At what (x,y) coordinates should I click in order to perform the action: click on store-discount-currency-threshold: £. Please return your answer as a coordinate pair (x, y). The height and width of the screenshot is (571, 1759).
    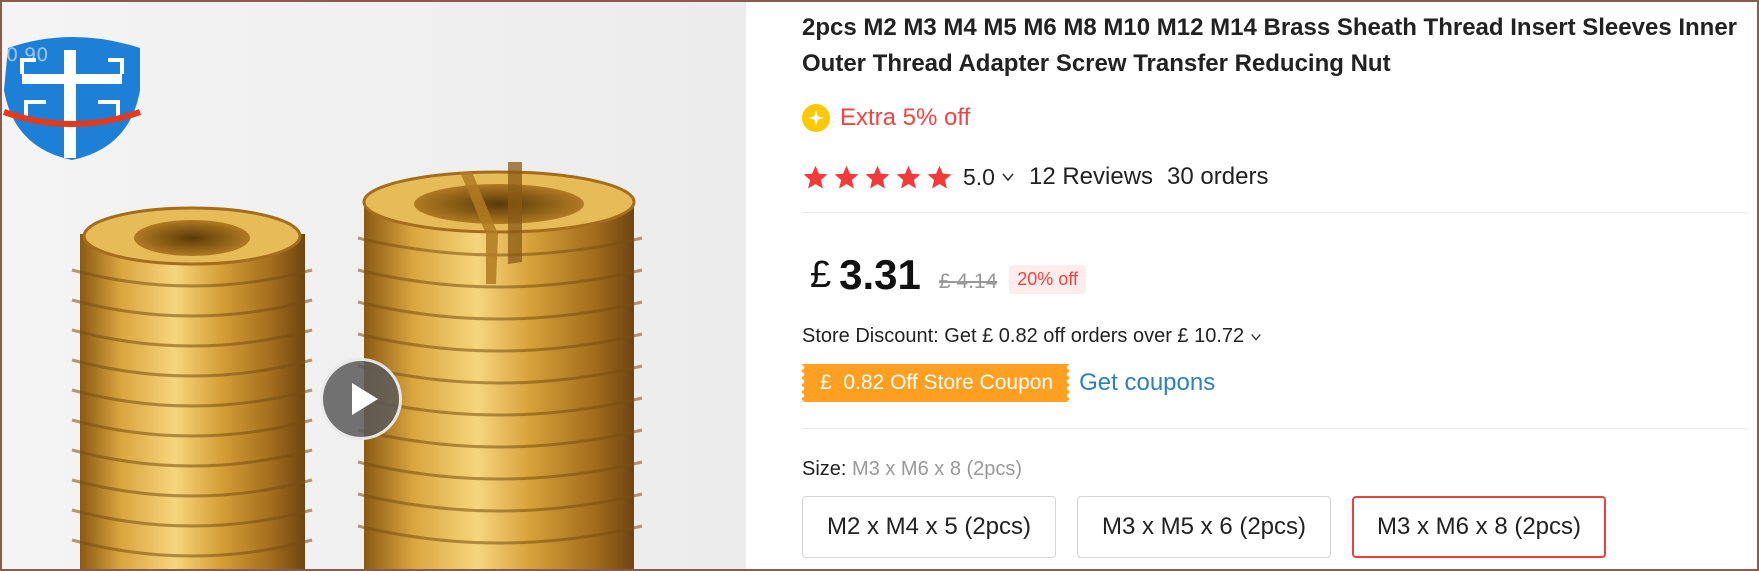
    Looking at the image, I should click on (1183, 335).